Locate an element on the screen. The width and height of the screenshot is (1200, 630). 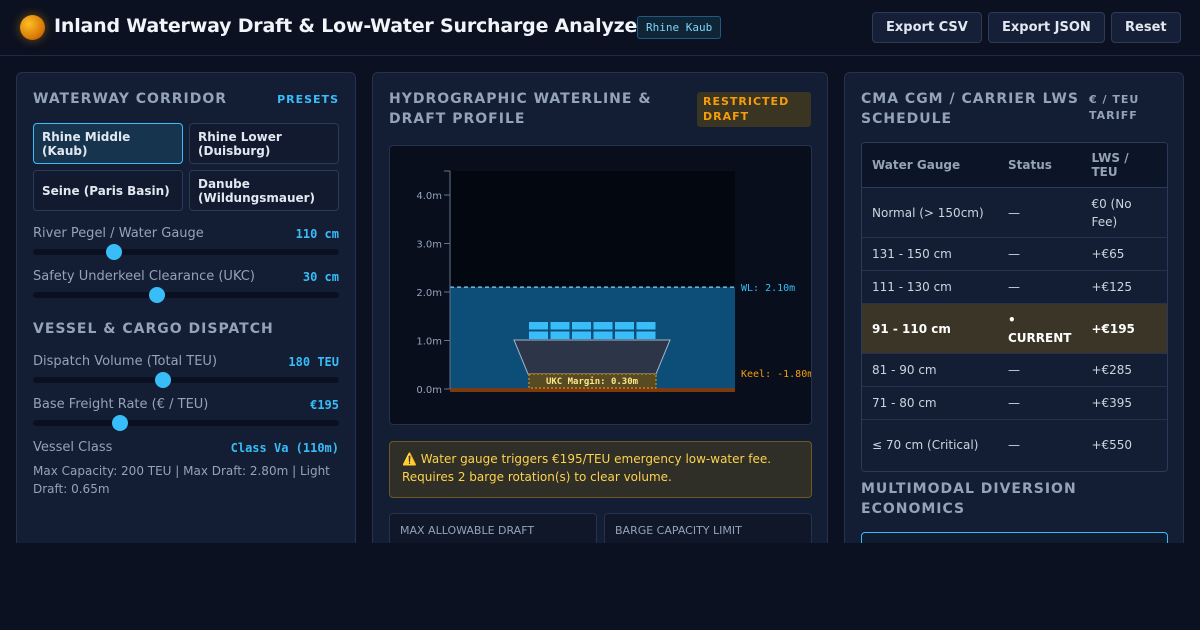
y-tick-label: 0.0m is located at coordinates (429, 390).